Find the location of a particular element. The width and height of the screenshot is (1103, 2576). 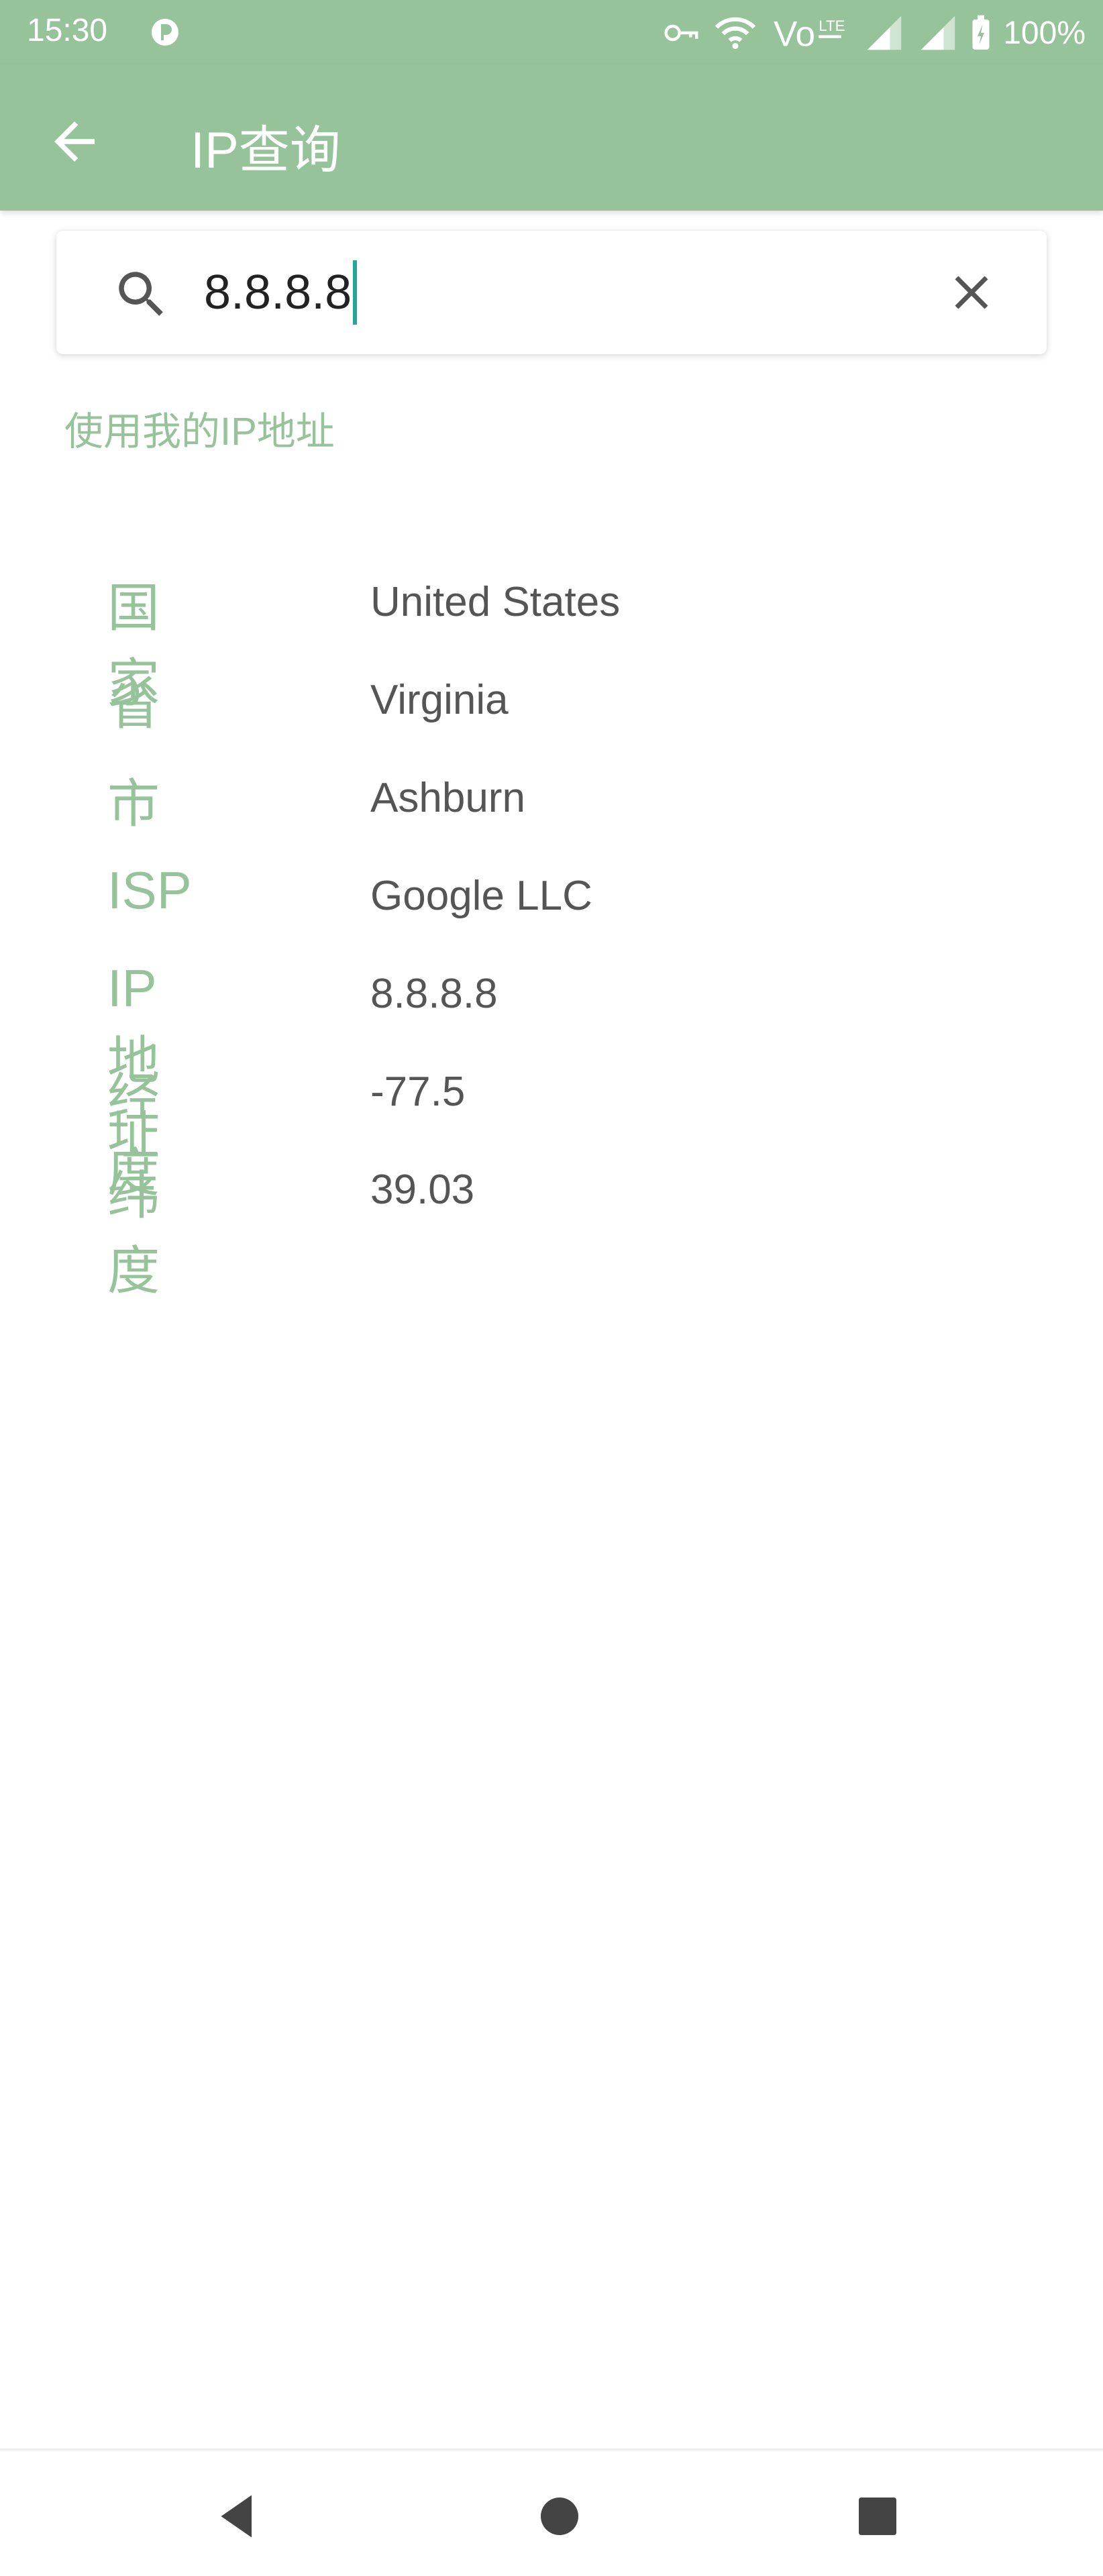

status-bar: 15:30 Vo LTE 100% is located at coordinates (551, 32).